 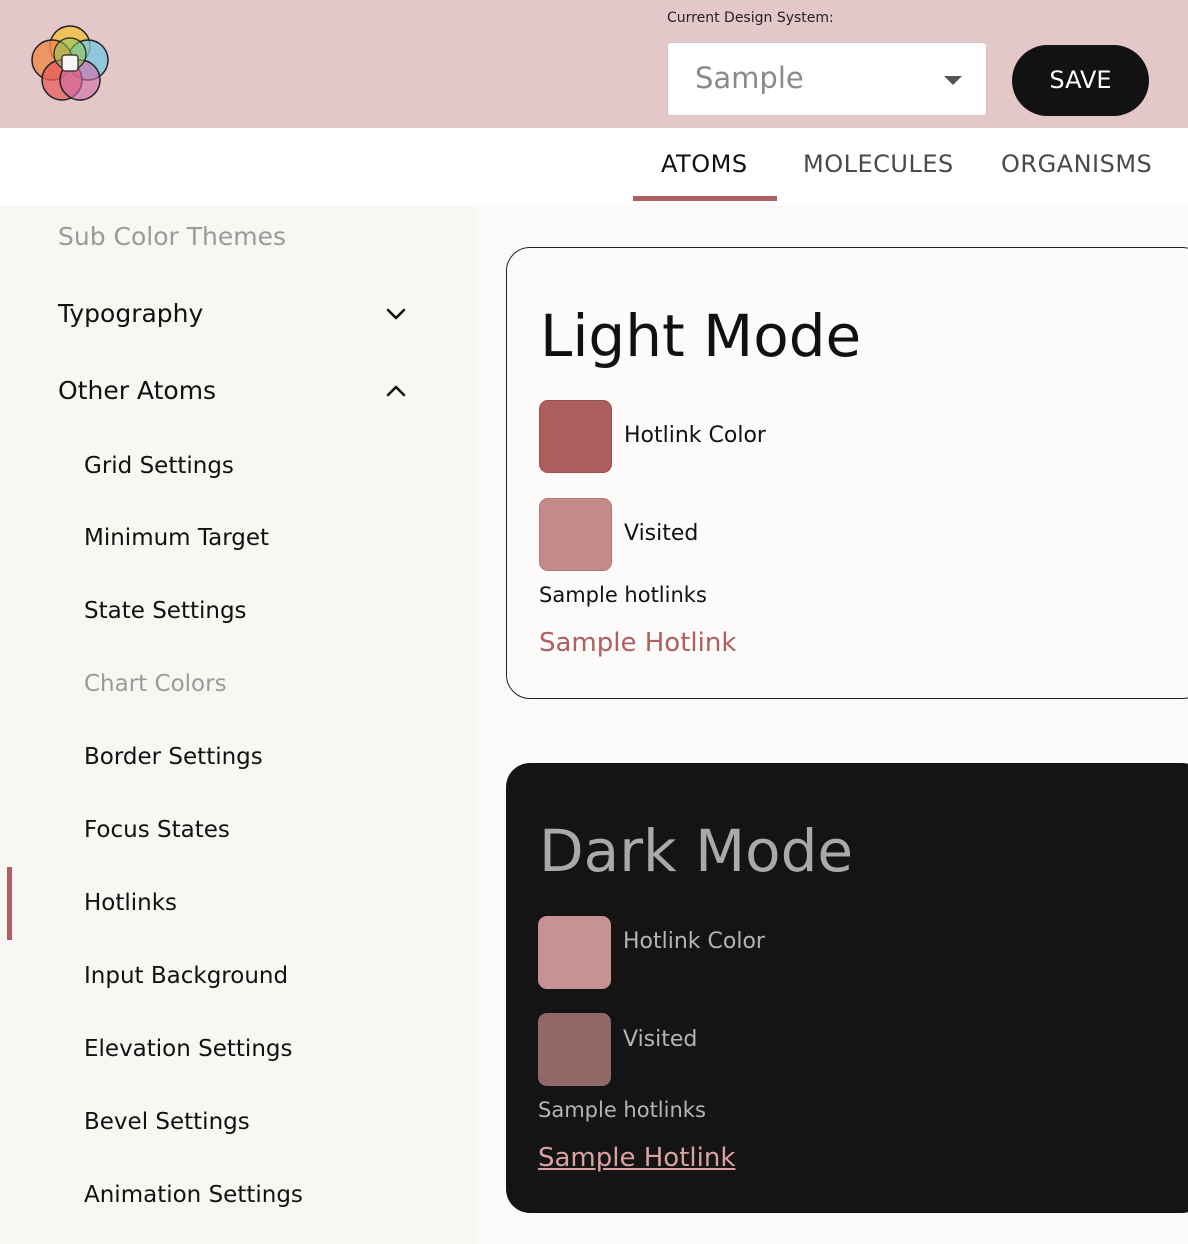 What do you see at coordinates (396, 391) in the screenshot?
I see `chevron-up-icon` at bounding box center [396, 391].